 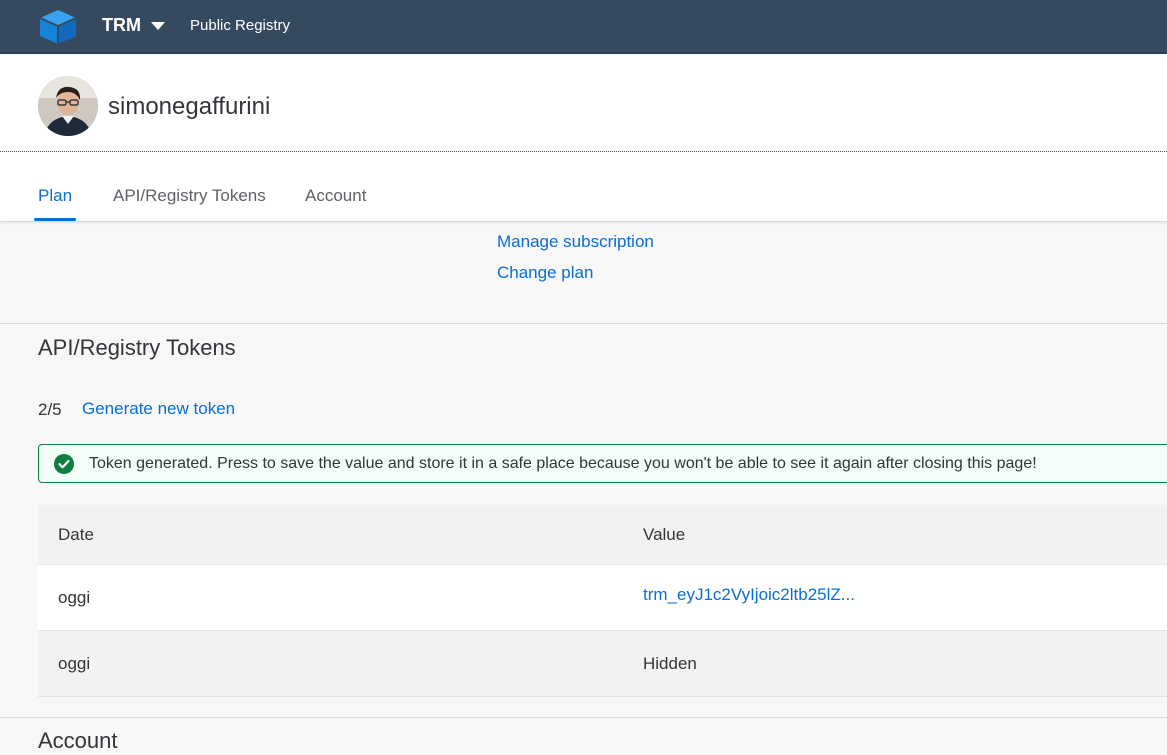 I want to click on shell-bar: TRM Public Registry, so click(x=583, y=27).